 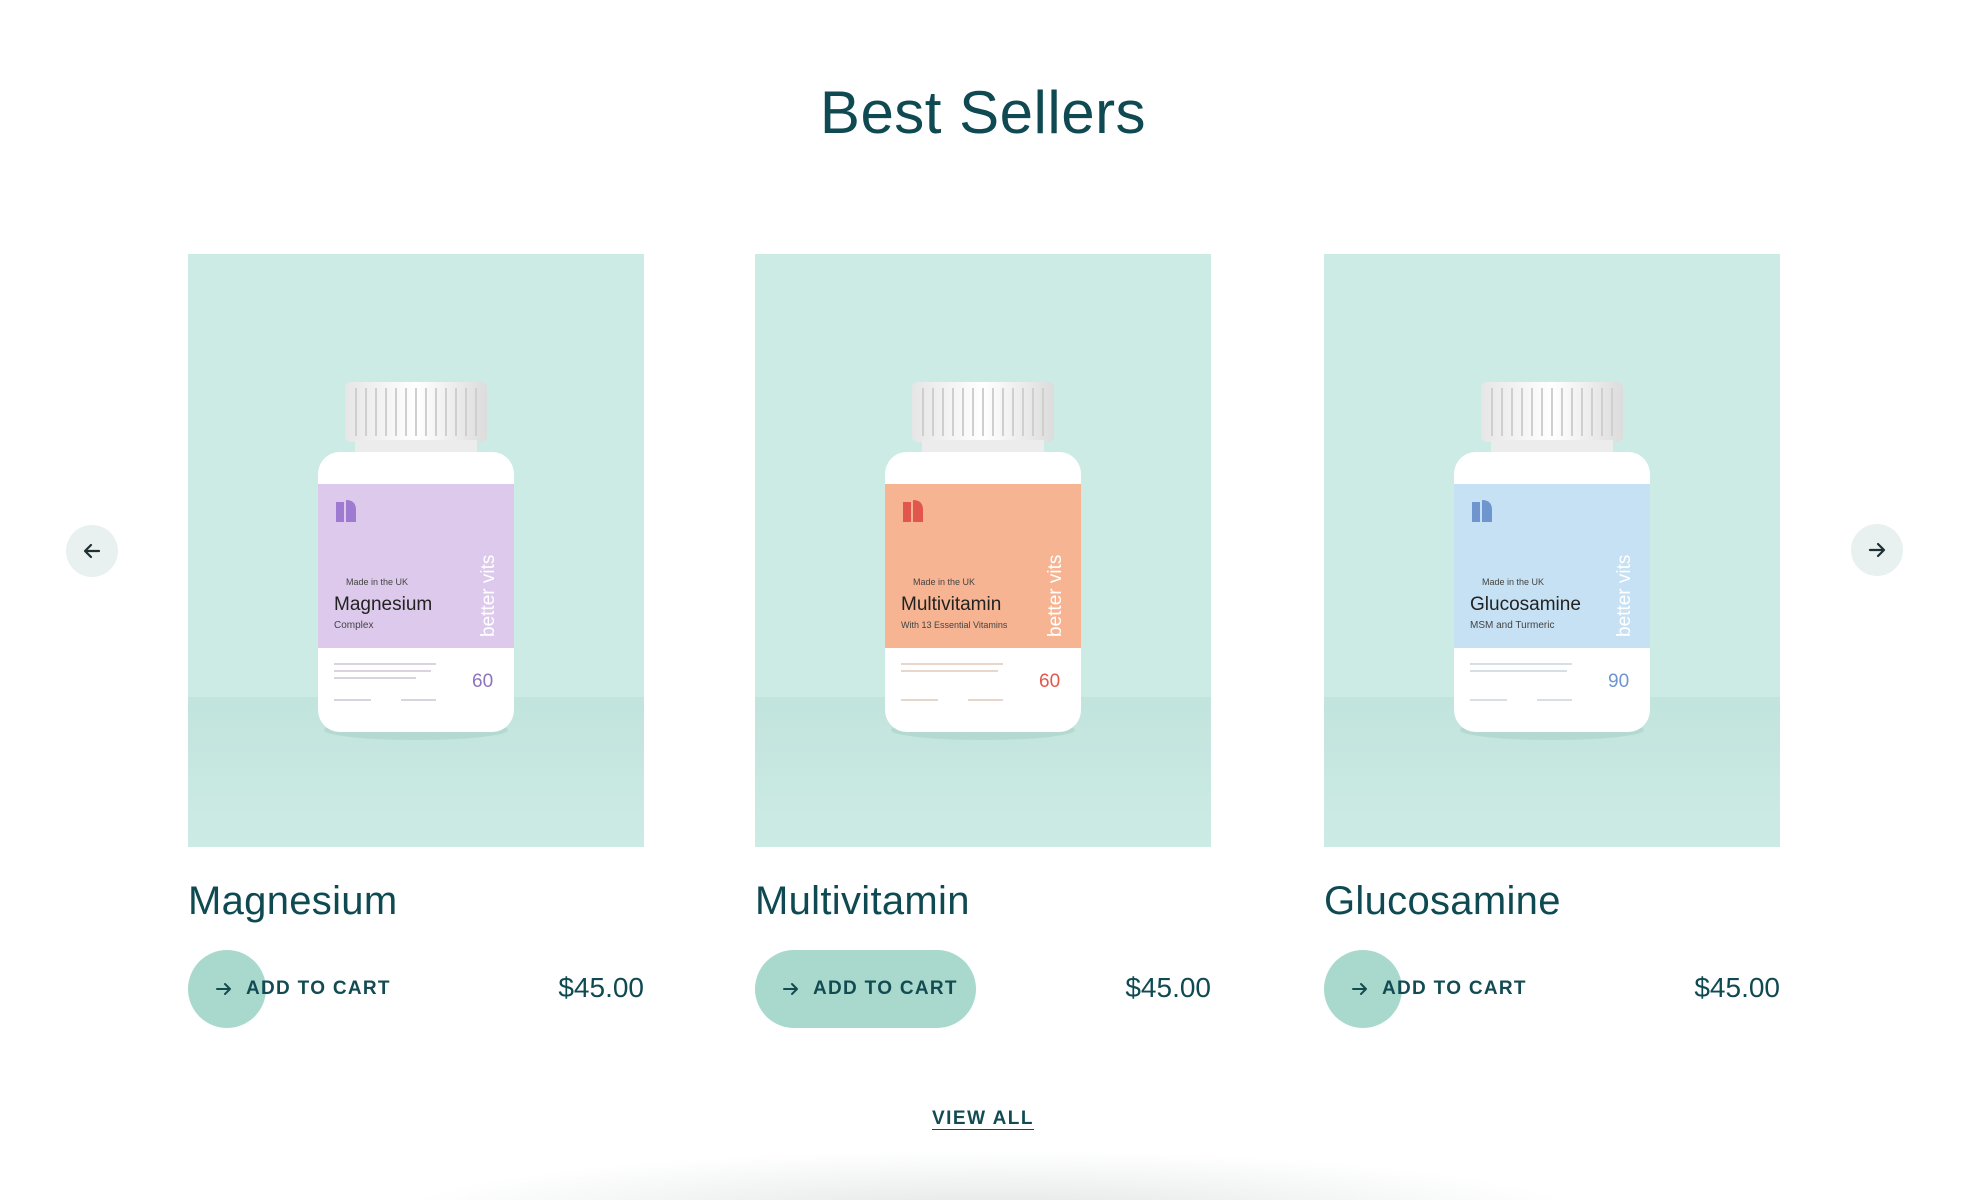 I want to click on bottle-title-text: Glucosamine, so click(x=1525, y=604).